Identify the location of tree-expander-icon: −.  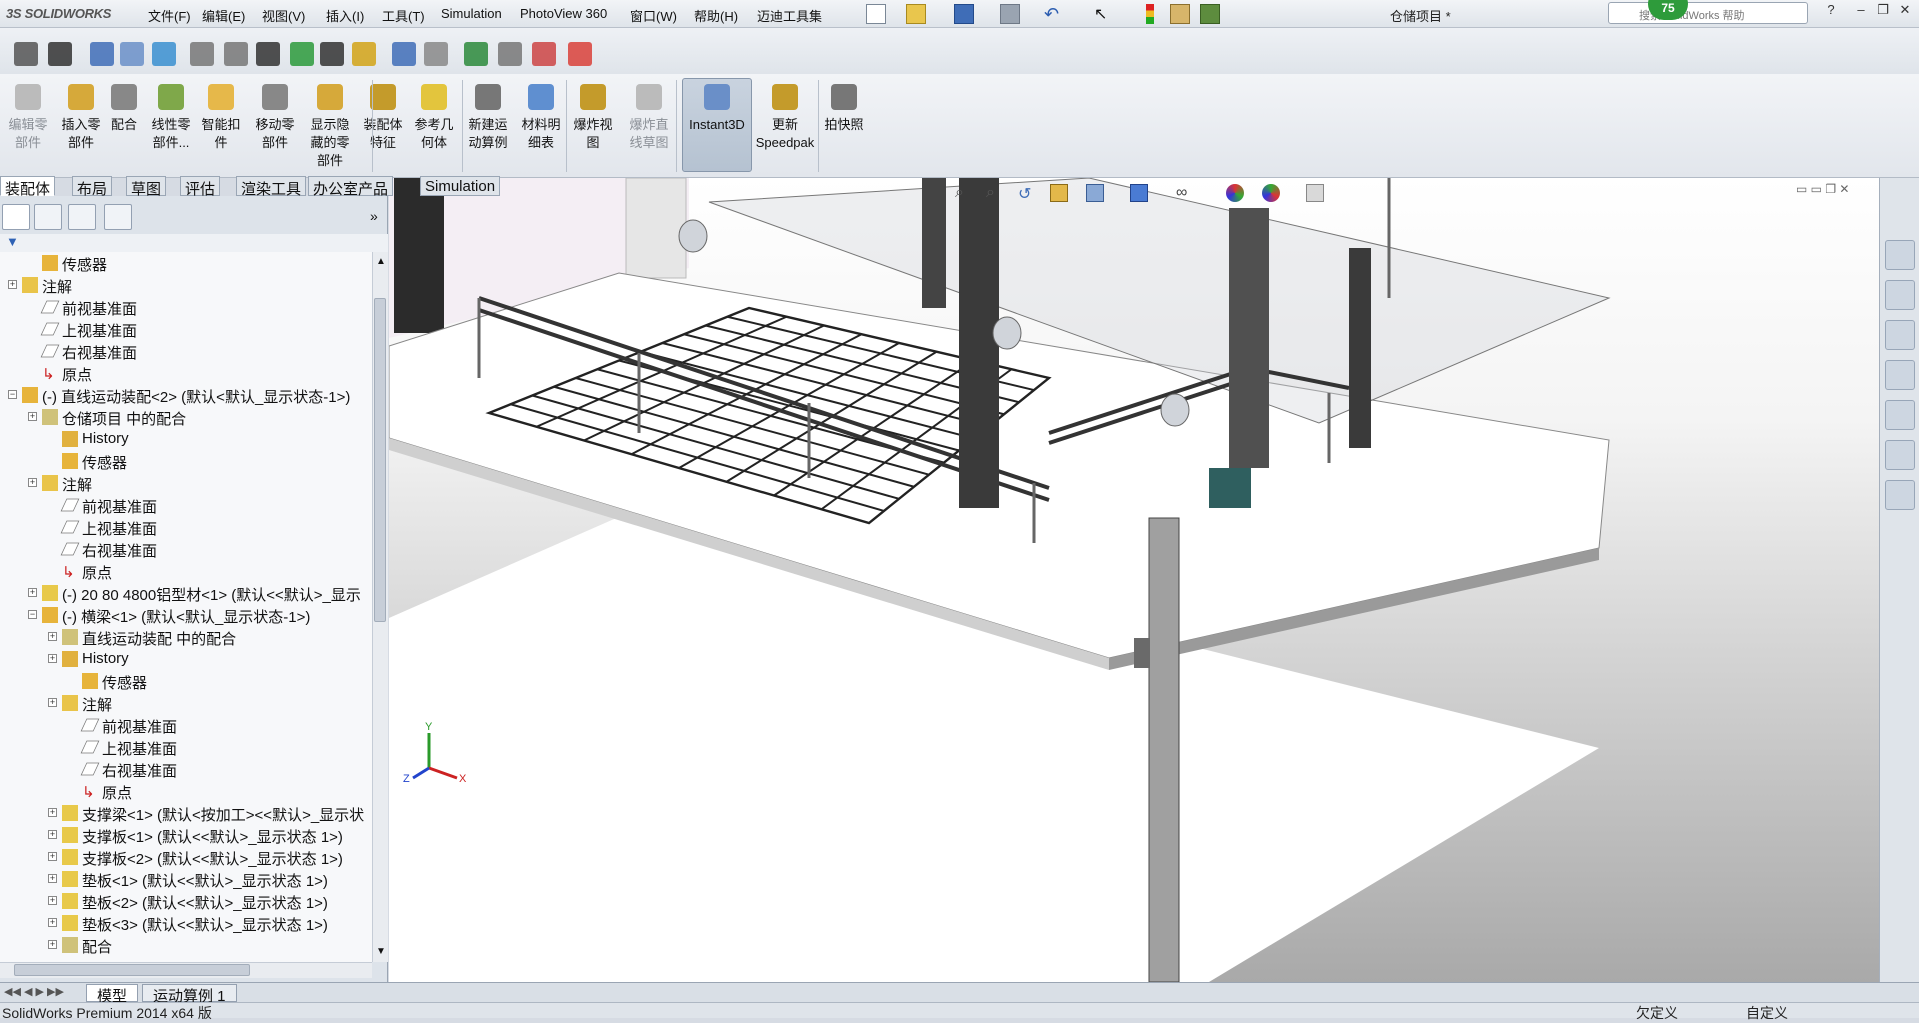
(32, 614).